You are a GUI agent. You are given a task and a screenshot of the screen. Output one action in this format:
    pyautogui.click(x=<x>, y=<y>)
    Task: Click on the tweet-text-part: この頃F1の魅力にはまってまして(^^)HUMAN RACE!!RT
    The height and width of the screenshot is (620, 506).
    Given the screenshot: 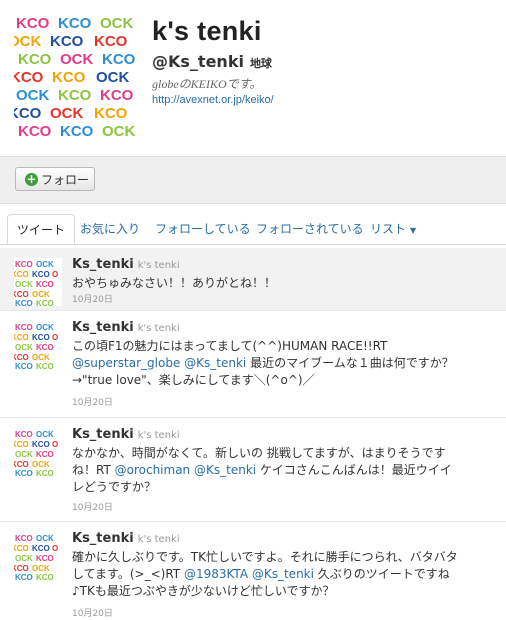 What is the action you would take?
    pyautogui.click(x=230, y=346)
    